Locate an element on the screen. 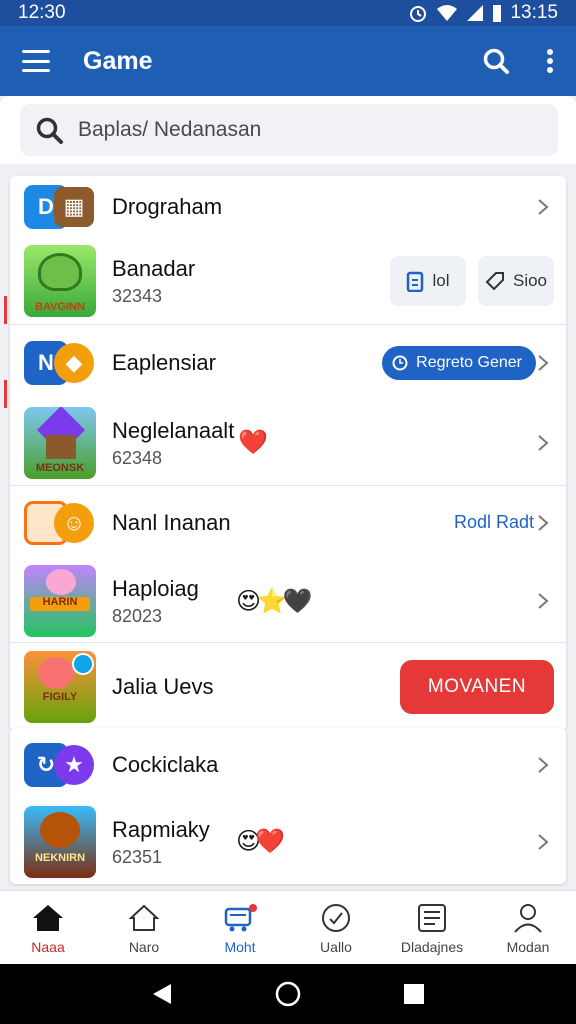 This screenshot has height=1024, width=576. movanen-button: MOVANEN is located at coordinates (477, 687).